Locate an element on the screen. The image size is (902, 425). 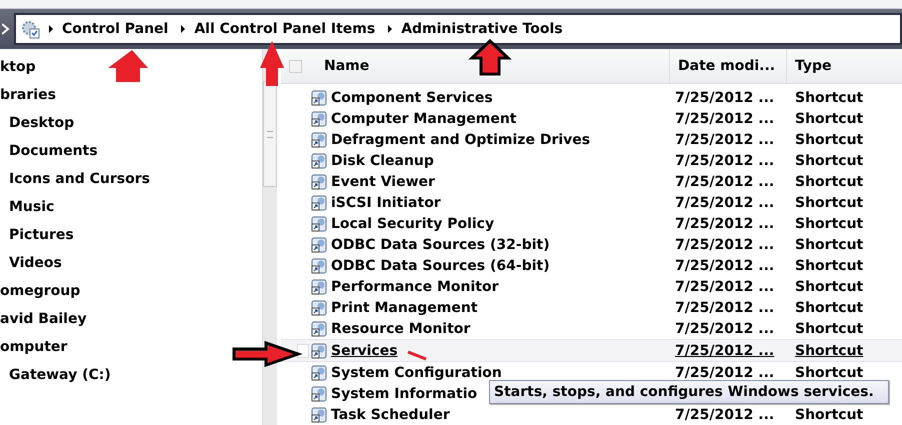
file-name: System Configuration is located at coordinates (416, 372).